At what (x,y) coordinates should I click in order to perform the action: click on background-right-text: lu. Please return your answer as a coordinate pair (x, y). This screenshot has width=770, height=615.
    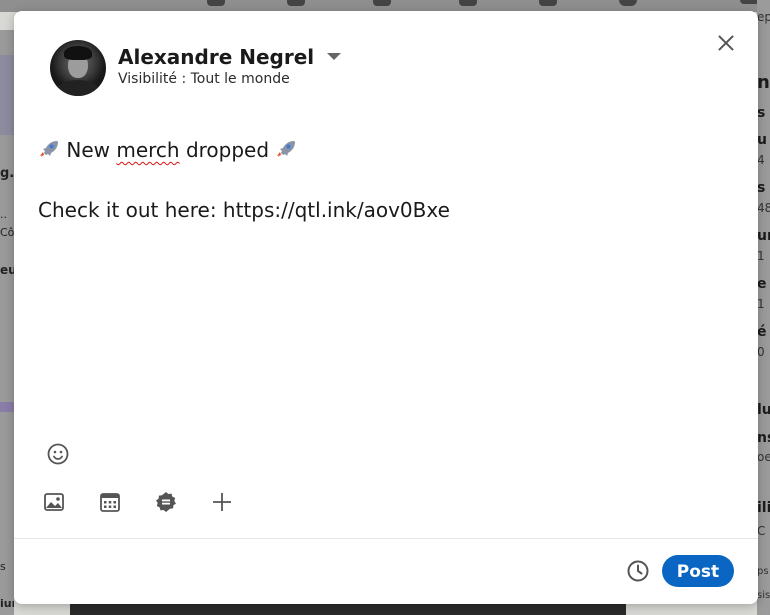
    Looking at the image, I should click on (763, 410).